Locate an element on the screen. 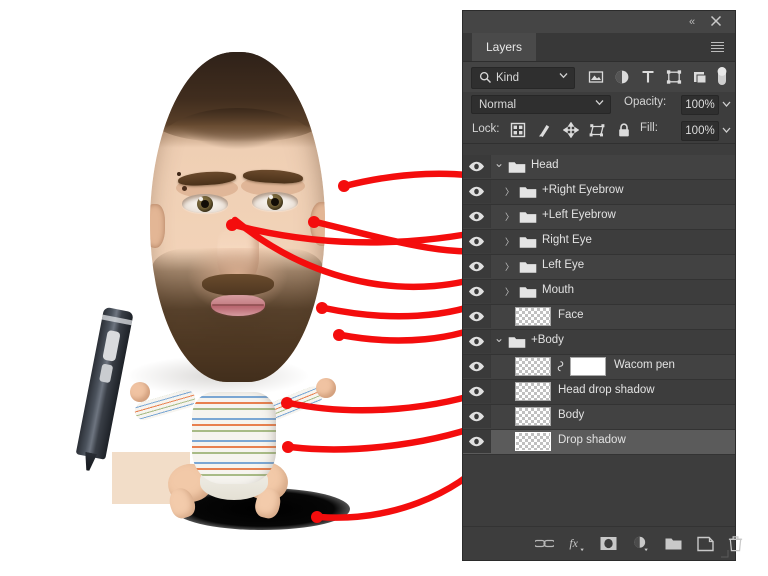 The width and height of the screenshot is (768, 576). folder-icon is located at coordinates (528, 292).